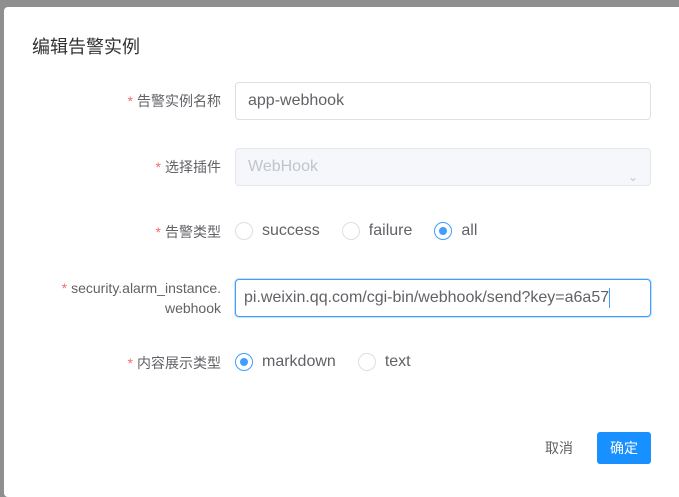 Image resolution: width=679 pixels, height=497 pixels. Describe the element at coordinates (179, 101) in the screenshot. I see `name-label-text: 告警实例名称` at that location.